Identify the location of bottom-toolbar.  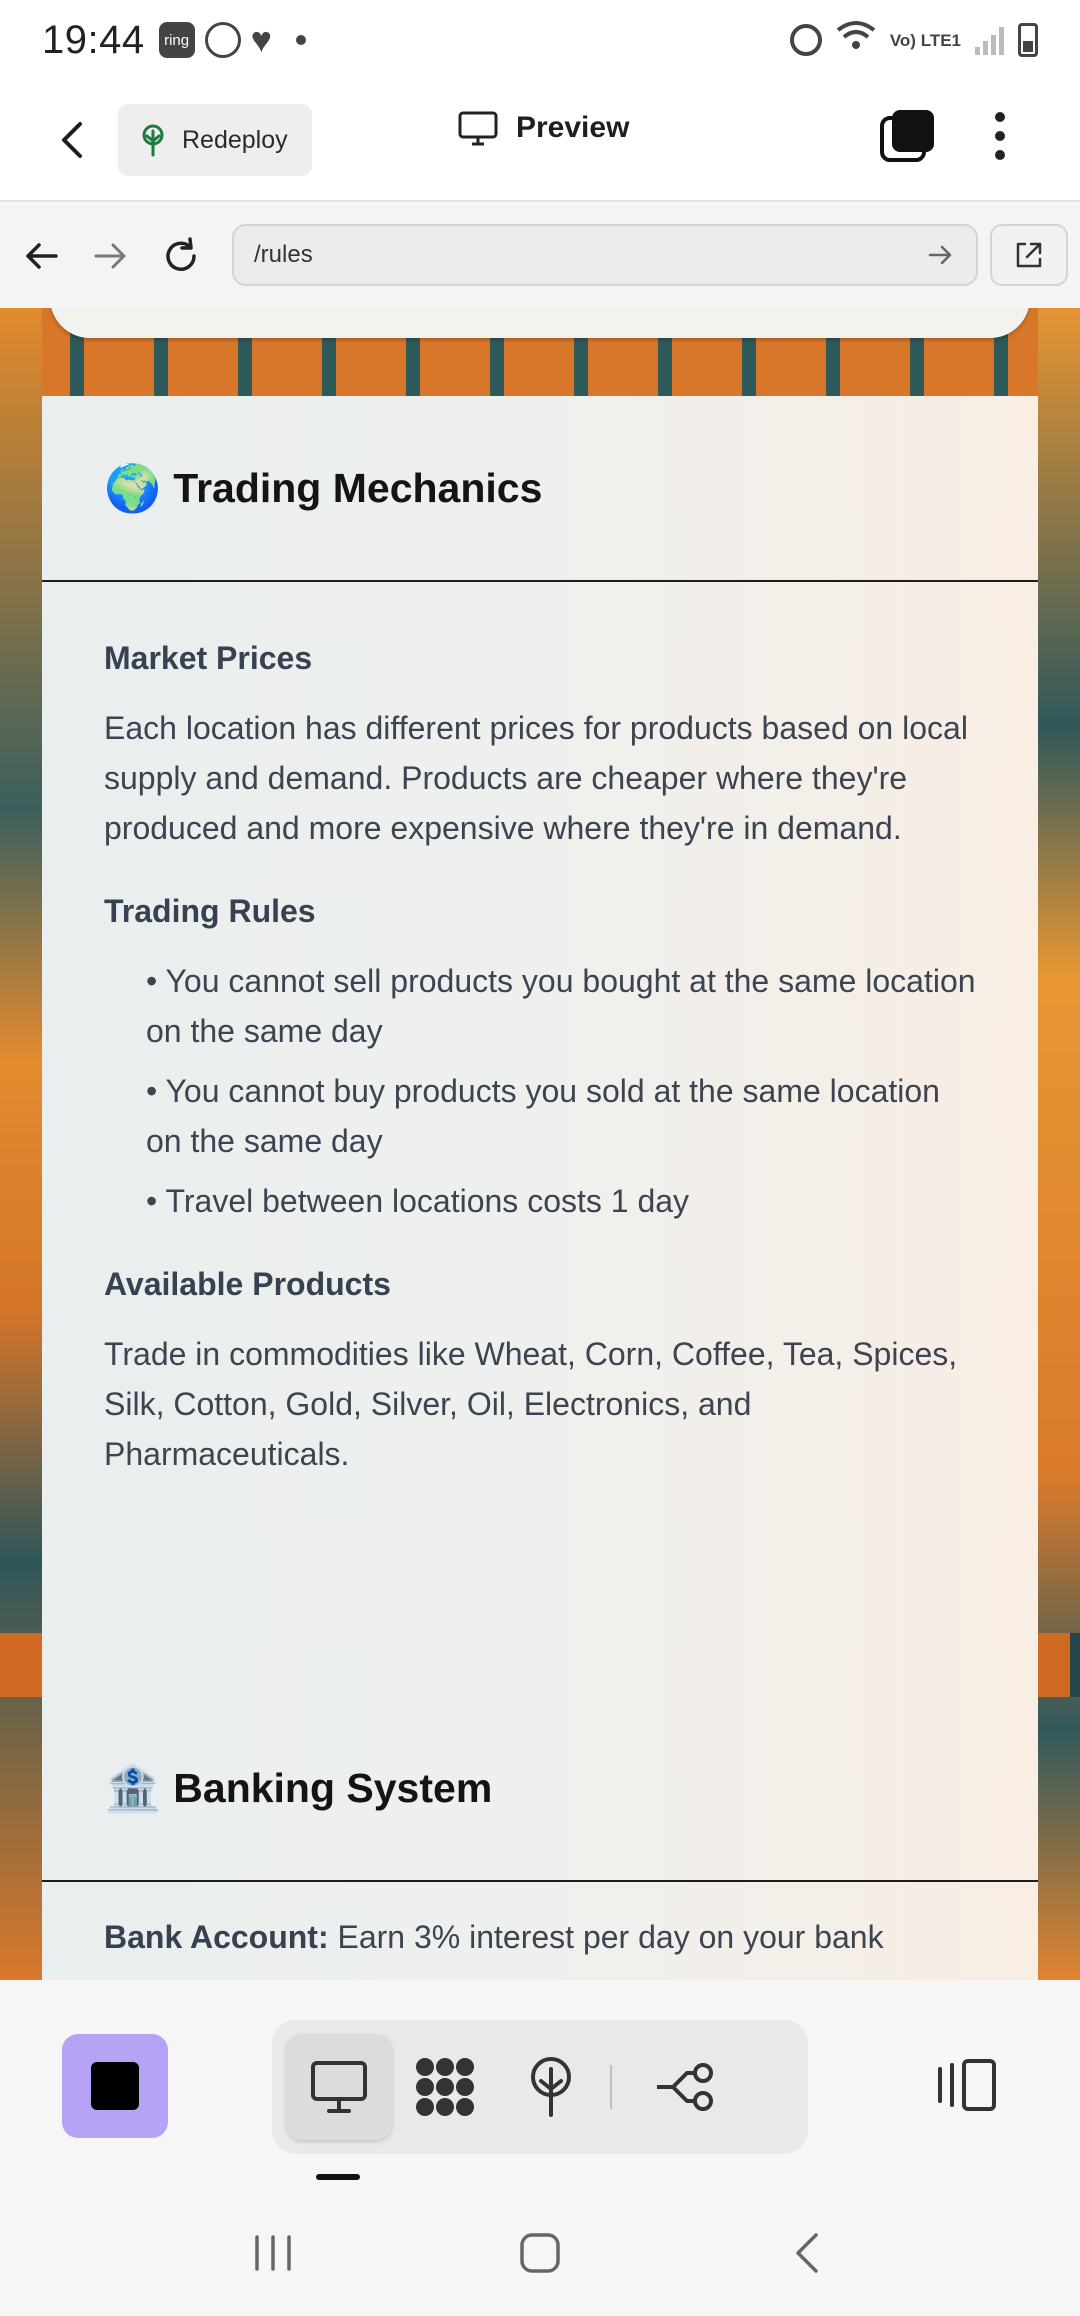
(540, 2085).